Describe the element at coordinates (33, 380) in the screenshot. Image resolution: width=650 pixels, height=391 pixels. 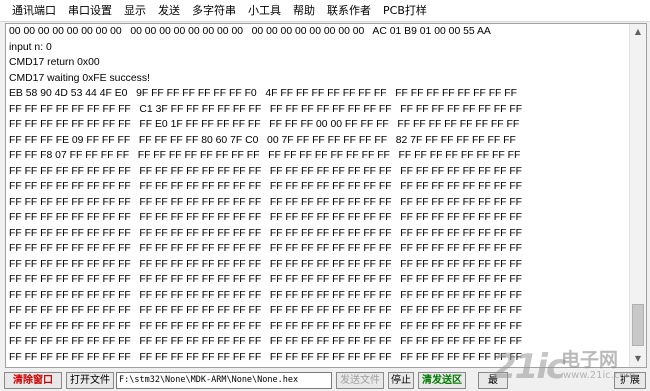
I see `clear-window-button: 清除窗口` at that location.